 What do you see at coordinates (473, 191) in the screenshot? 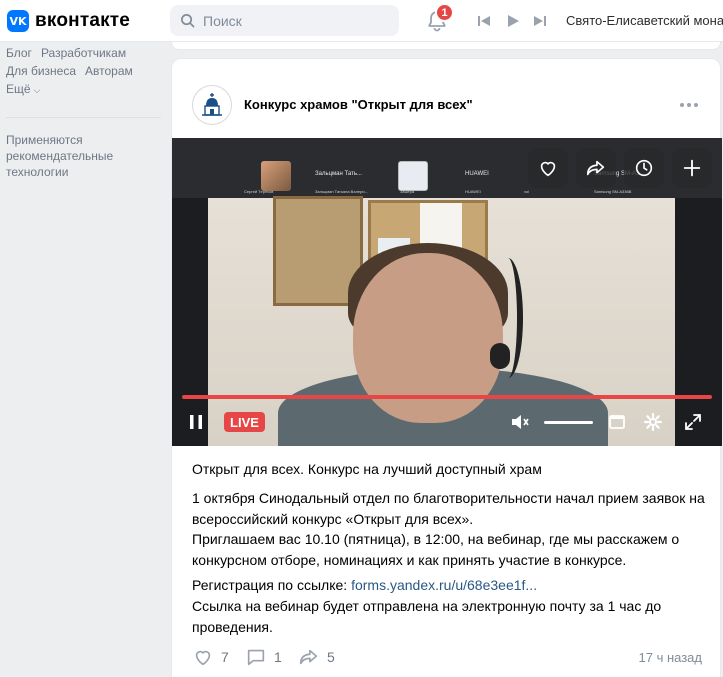
I see `participant-caption: HUAWEI` at bounding box center [473, 191].